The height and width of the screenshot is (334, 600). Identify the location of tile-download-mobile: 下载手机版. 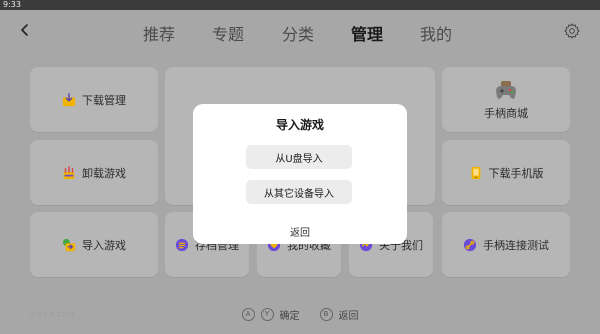
(506, 172).